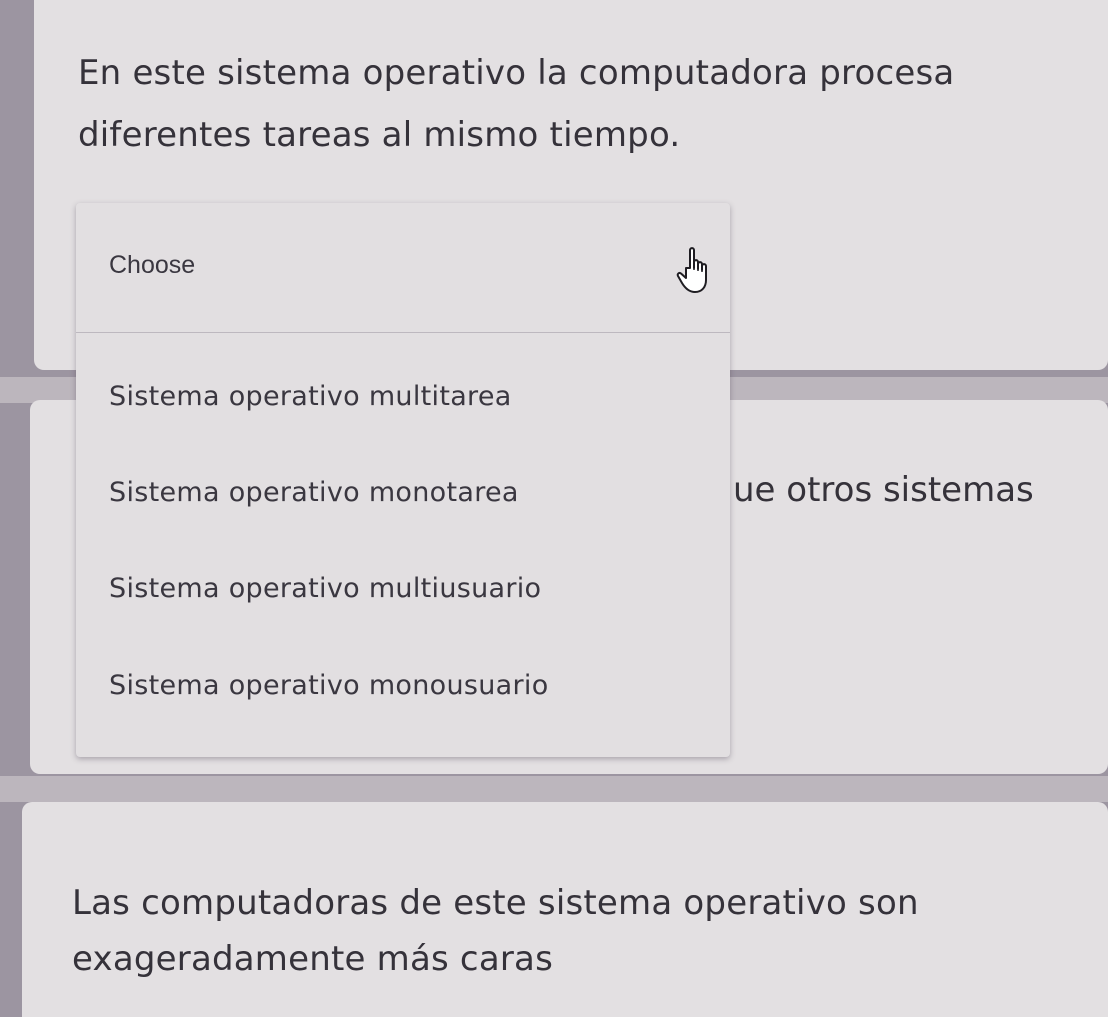 This screenshot has height=1017, width=1108. Describe the element at coordinates (379, 135) in the screenshot. I see `question-1-line-2: diferentes tareas al mismo tiempo.` at that location.